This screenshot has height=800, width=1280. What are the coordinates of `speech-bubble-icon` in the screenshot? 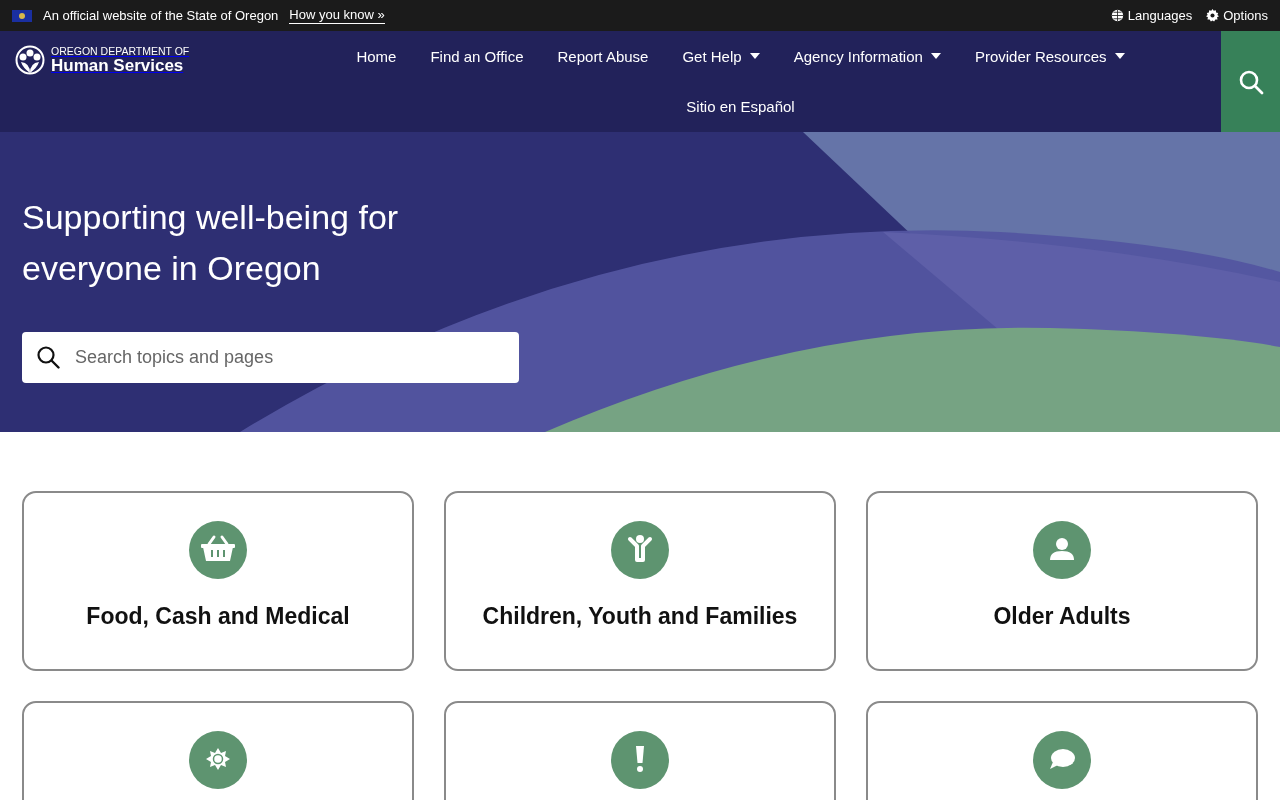 It's located at (1062, 760).